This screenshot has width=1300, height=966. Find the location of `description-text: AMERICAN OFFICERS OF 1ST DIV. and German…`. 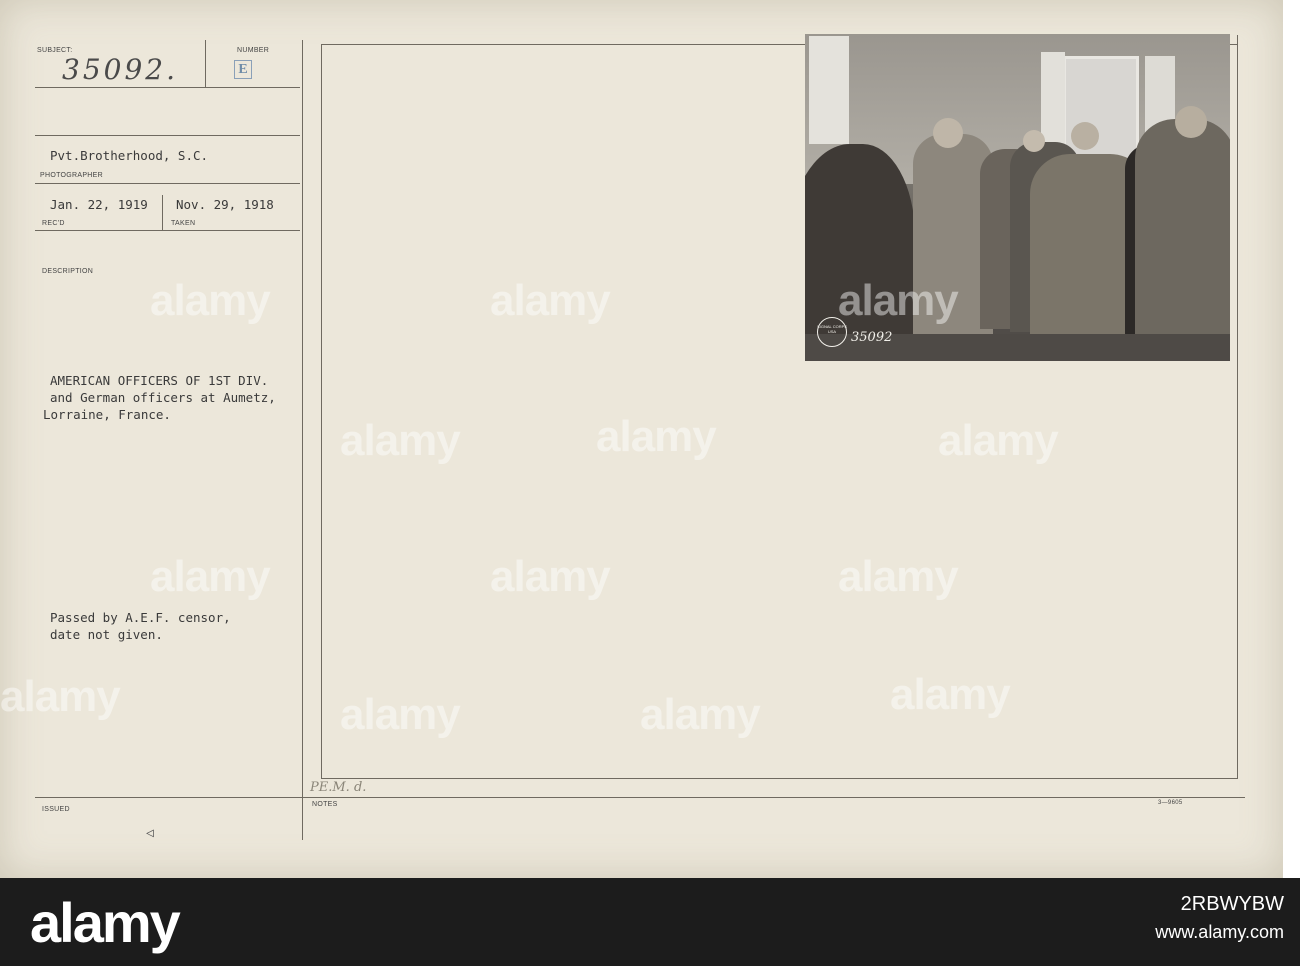

description-text: AMERICAN OFFICERS OF 1ST DIV. and German… is located at coordinates (159, 397).